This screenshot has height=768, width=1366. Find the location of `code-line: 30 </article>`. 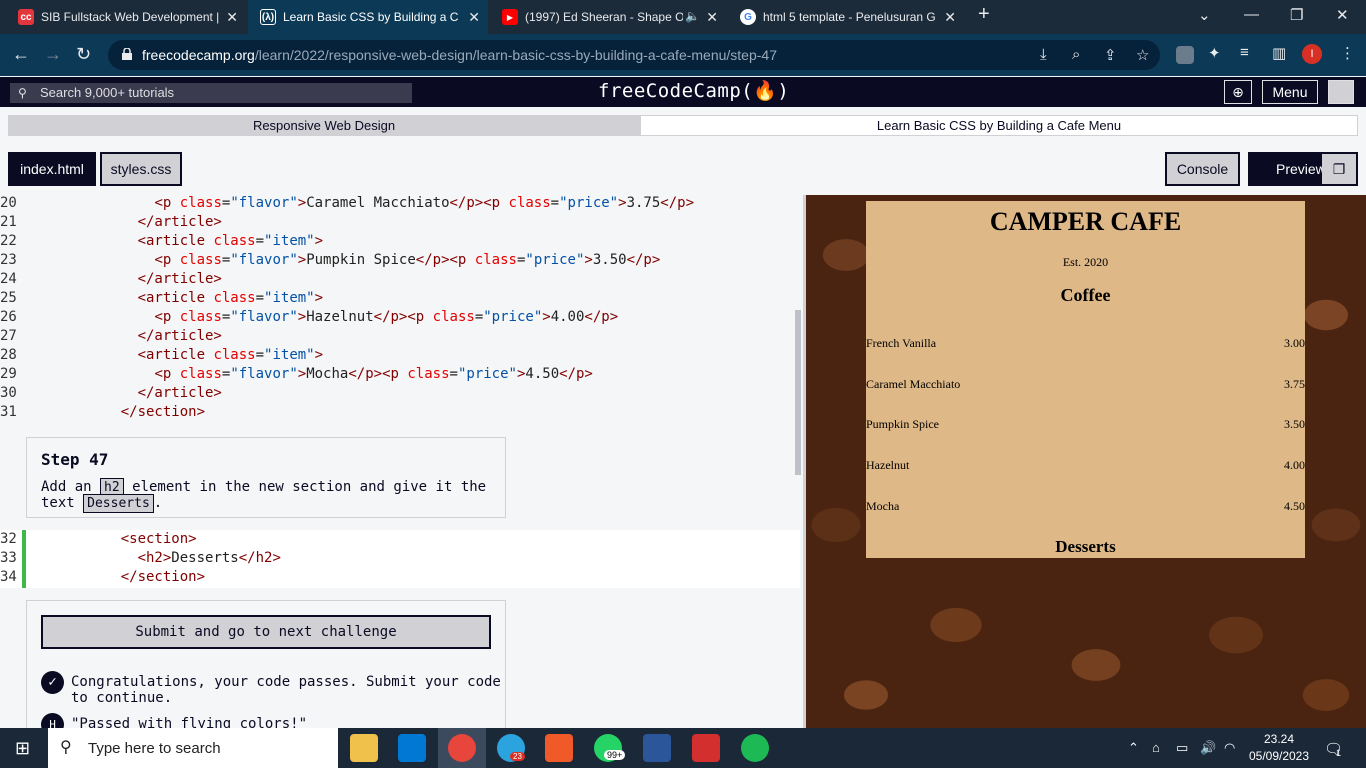

code-line: 30 </article> is located at coordinates (400, 393).